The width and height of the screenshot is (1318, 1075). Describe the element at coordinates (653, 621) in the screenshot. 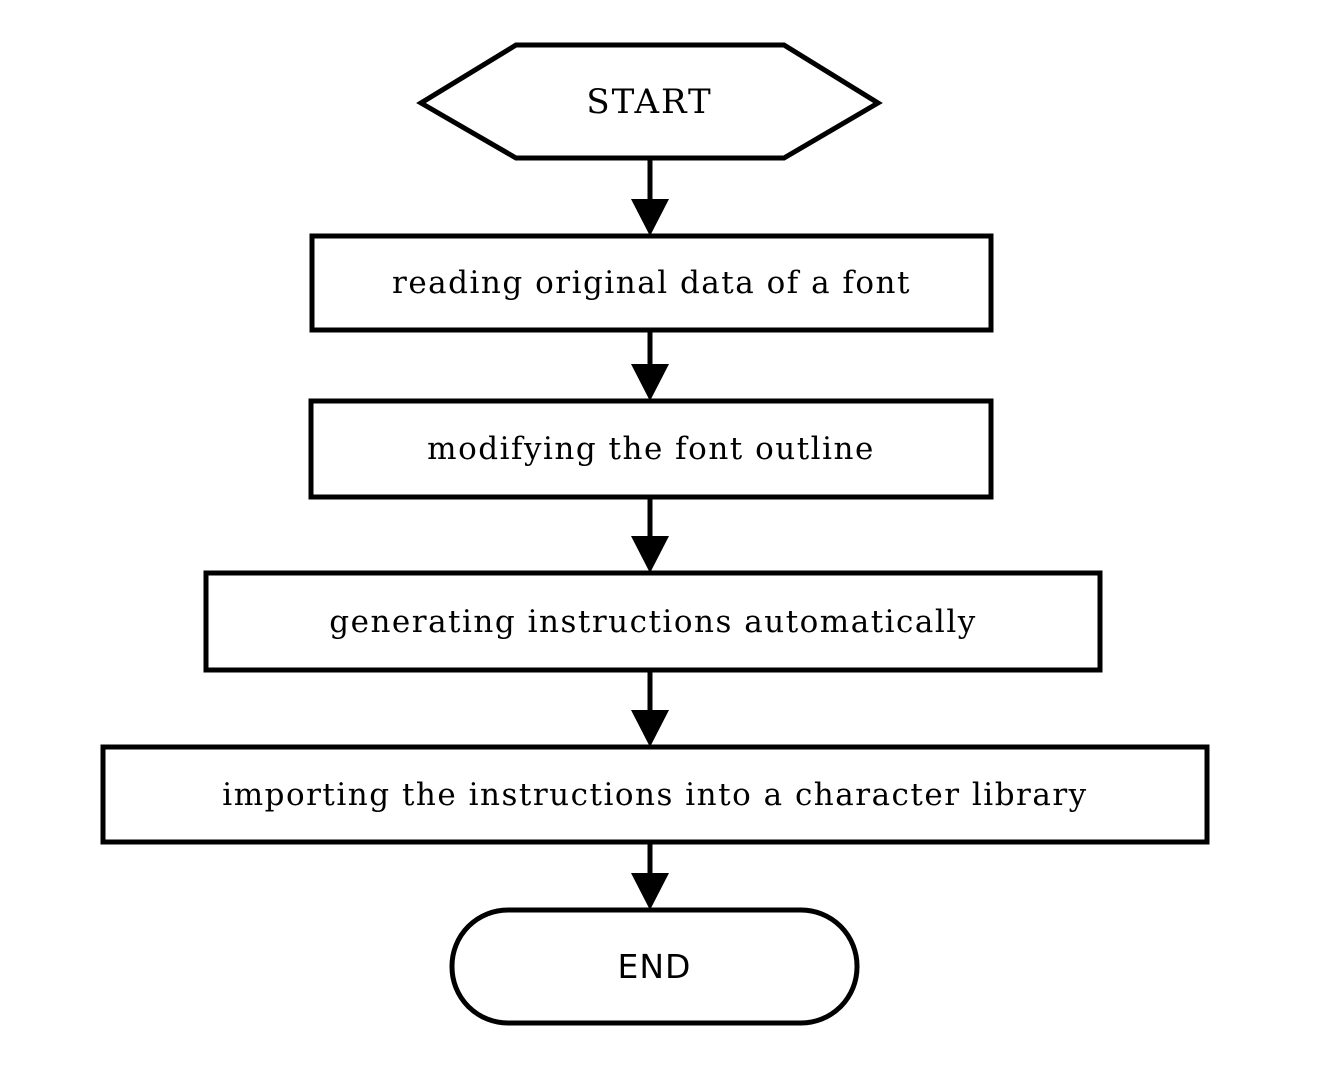

I see `node-step-3-shape` at that location.